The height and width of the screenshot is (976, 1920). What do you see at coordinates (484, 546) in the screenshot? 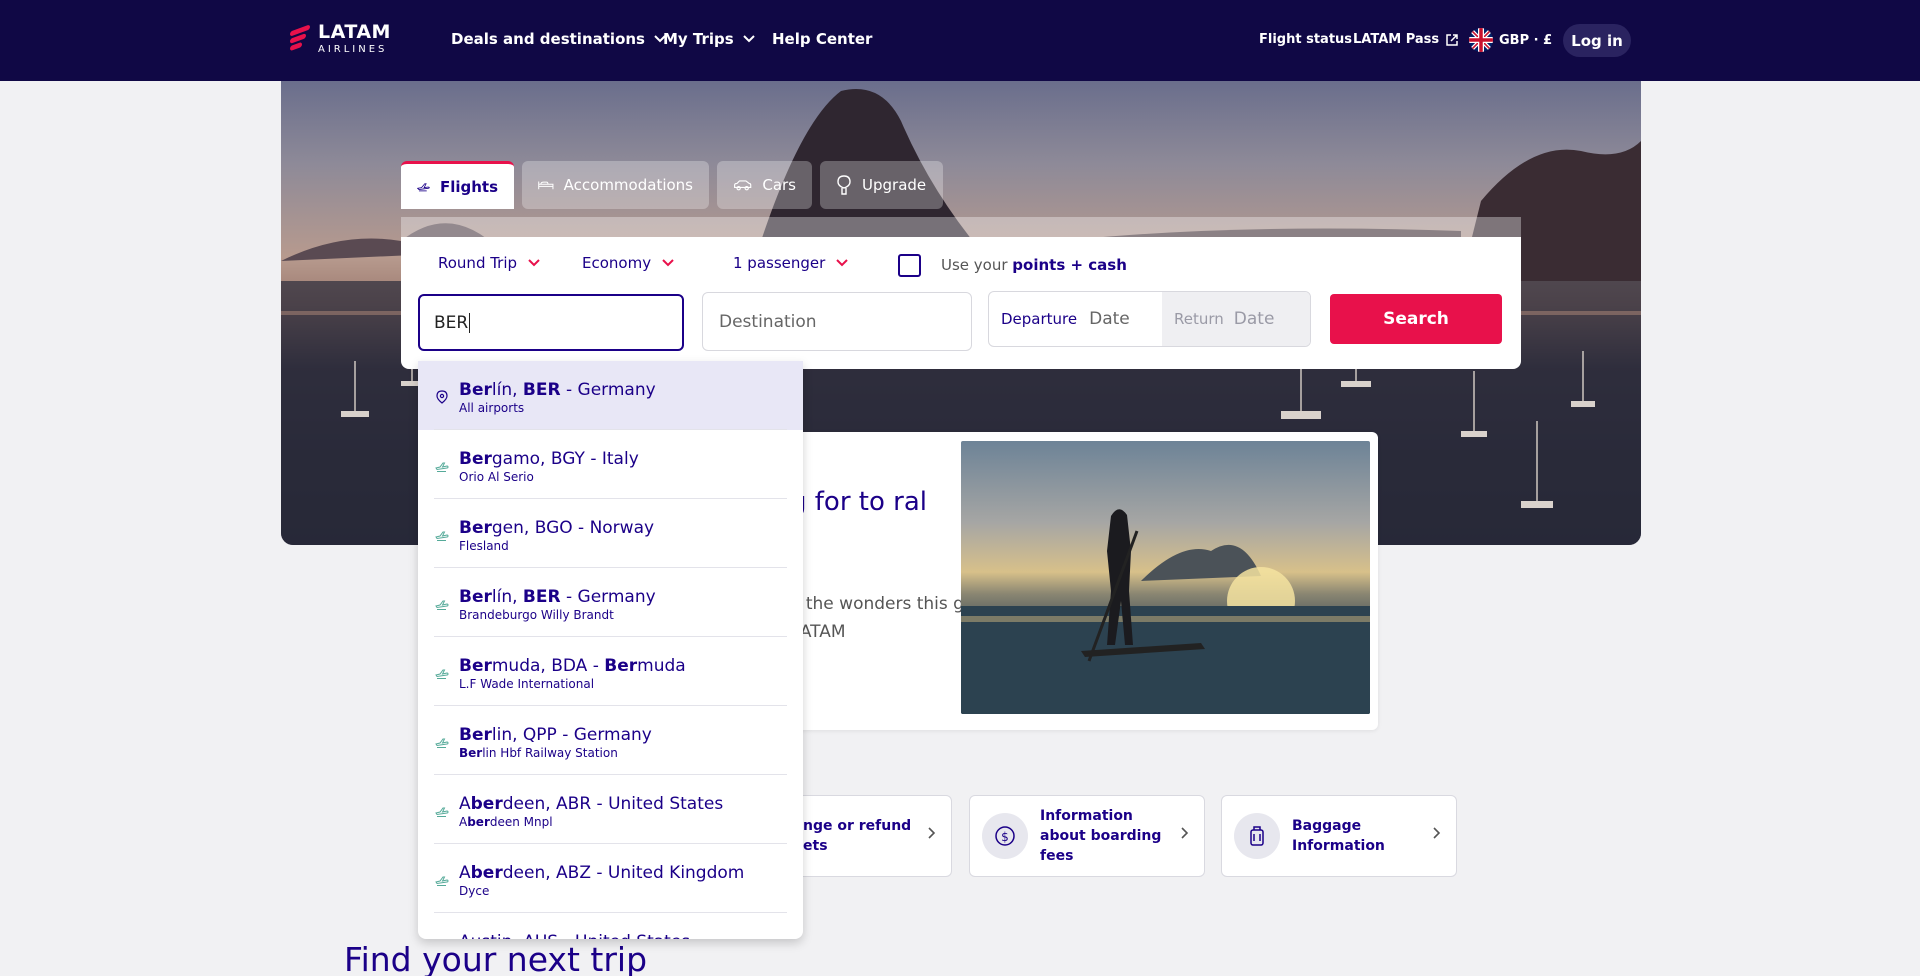
I see `match-text: Flesland` at bounding box center [484, 546].